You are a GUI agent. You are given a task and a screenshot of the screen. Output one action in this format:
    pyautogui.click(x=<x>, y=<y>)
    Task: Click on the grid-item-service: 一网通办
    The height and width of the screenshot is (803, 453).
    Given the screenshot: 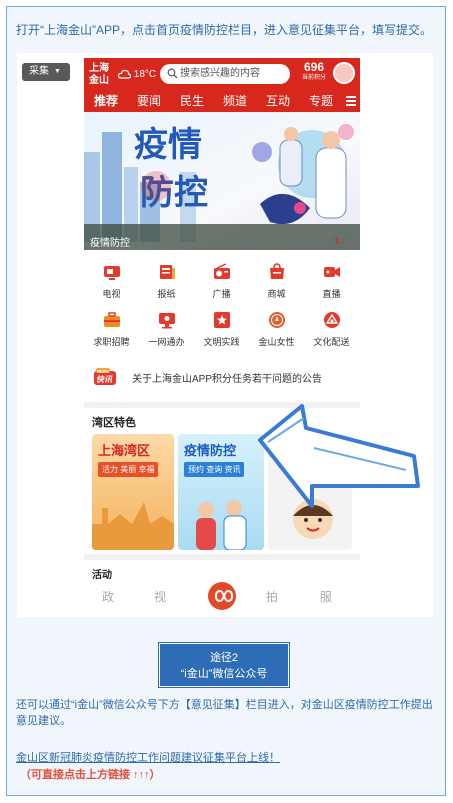 What is the action you would take?
    pyautogui.click(x=166, y=329)
    